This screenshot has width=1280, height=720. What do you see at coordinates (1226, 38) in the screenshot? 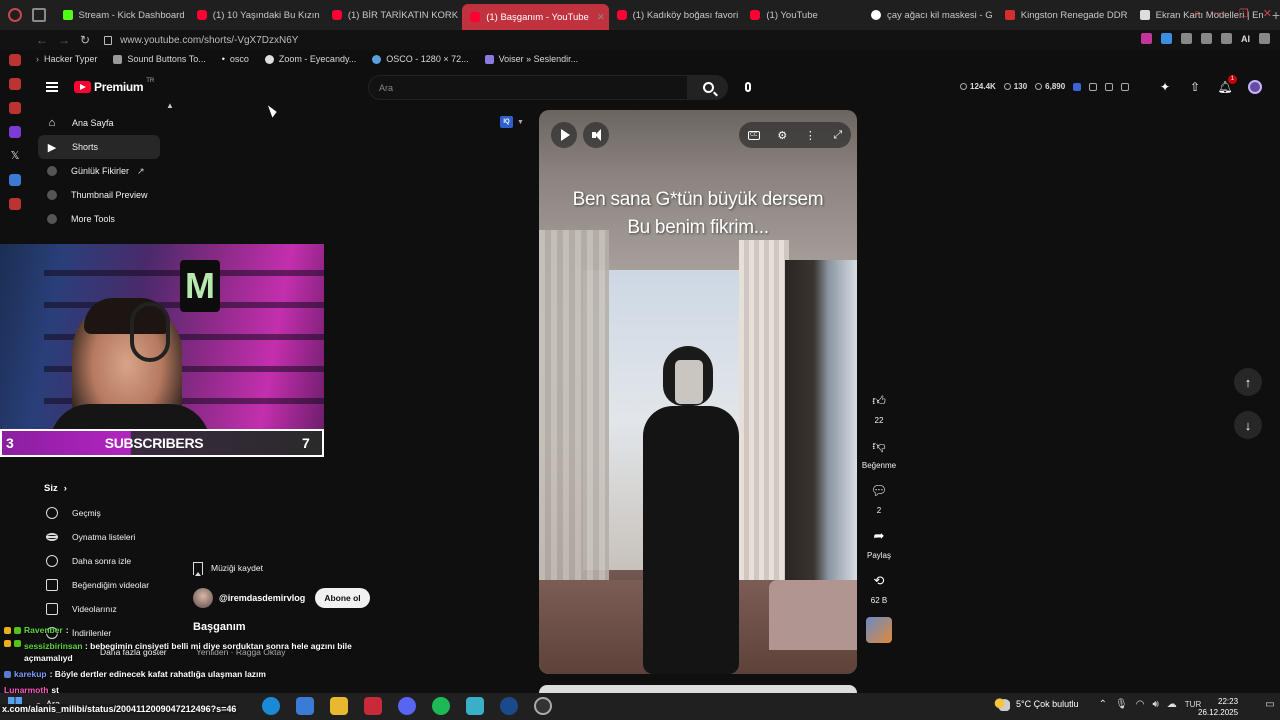
I see `download-icon` at bounding box center [1226, 38].